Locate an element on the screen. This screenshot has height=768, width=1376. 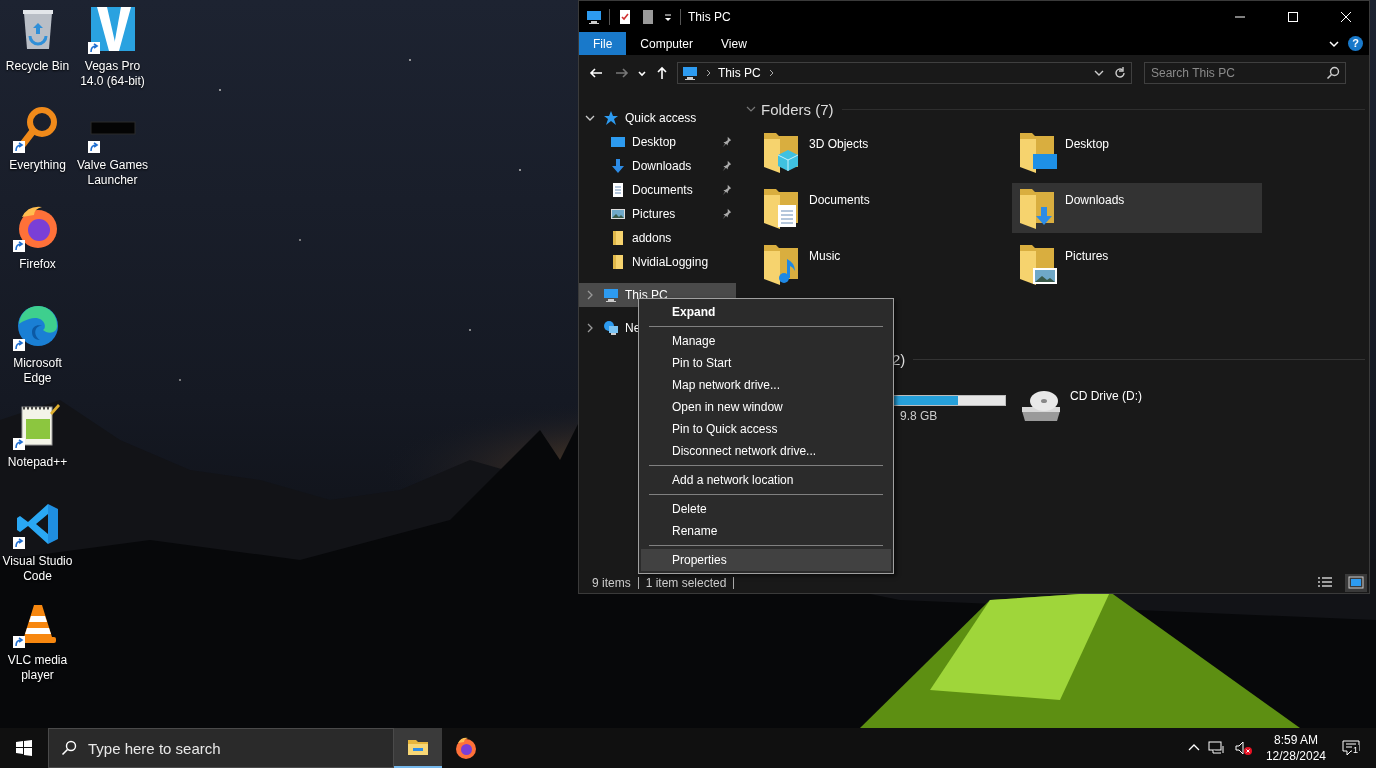
chevron-down-icon is located at coordinates (590, 118).